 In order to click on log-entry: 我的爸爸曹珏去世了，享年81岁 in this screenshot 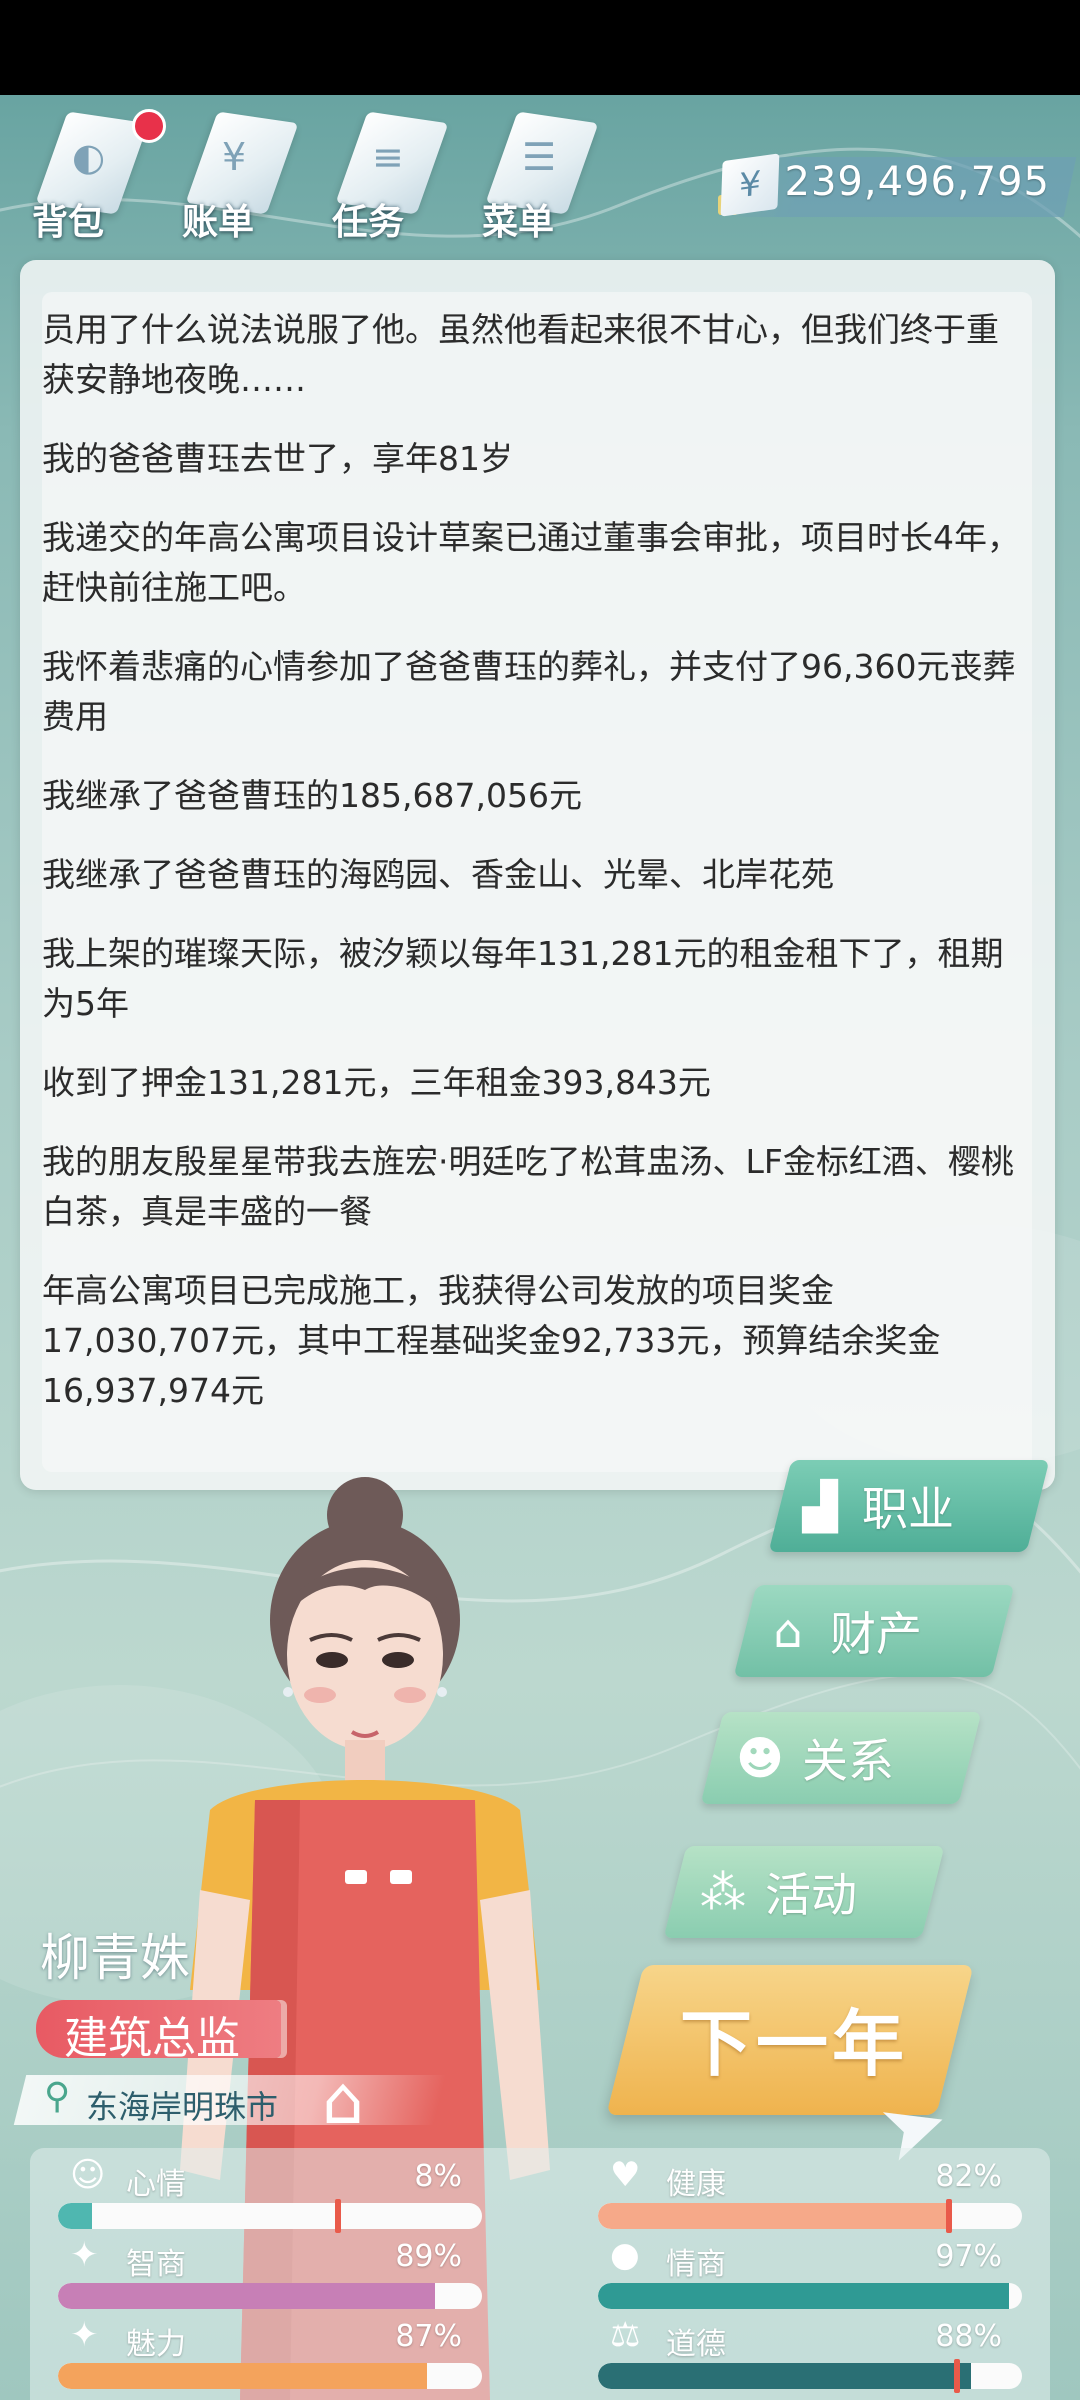, I will do `click(277, 458)`.